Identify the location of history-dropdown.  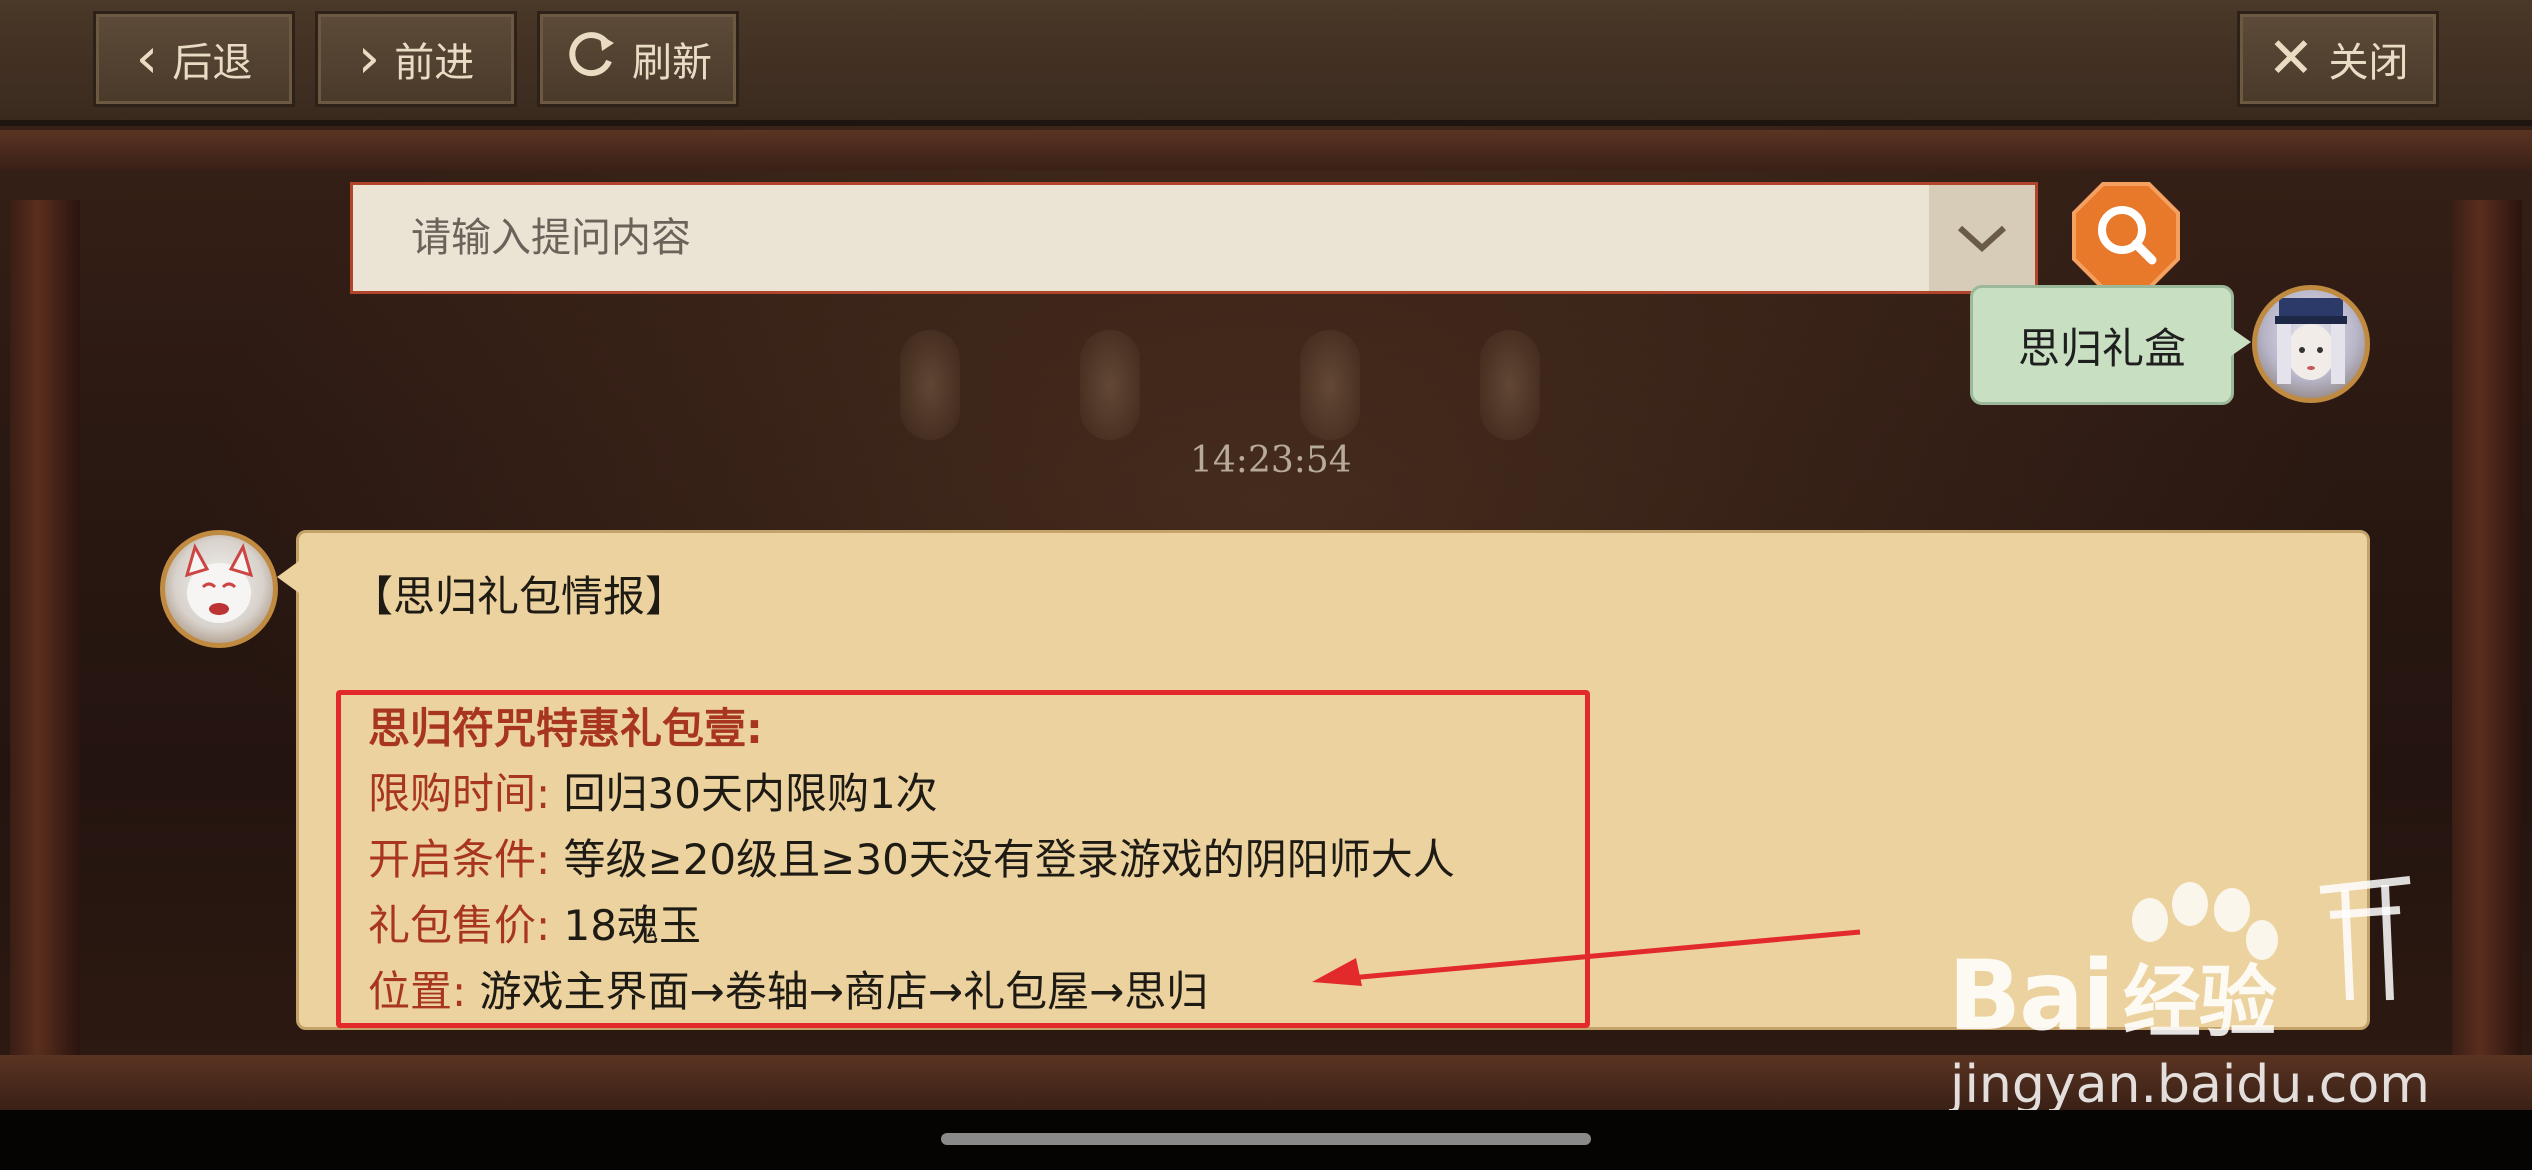
(1982, 238).